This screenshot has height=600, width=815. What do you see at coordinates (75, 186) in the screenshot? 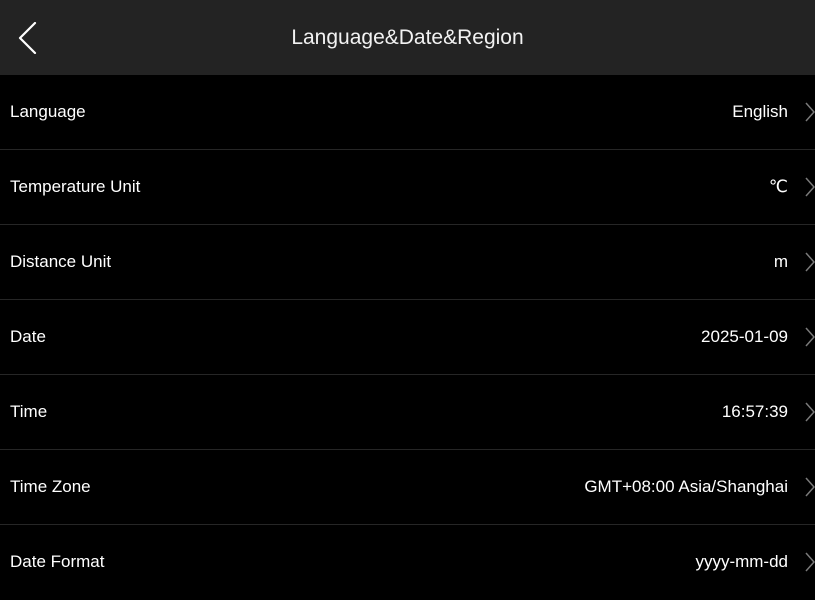
I see `setting-label: Temperature Unit` at bounding box center [75, 186].